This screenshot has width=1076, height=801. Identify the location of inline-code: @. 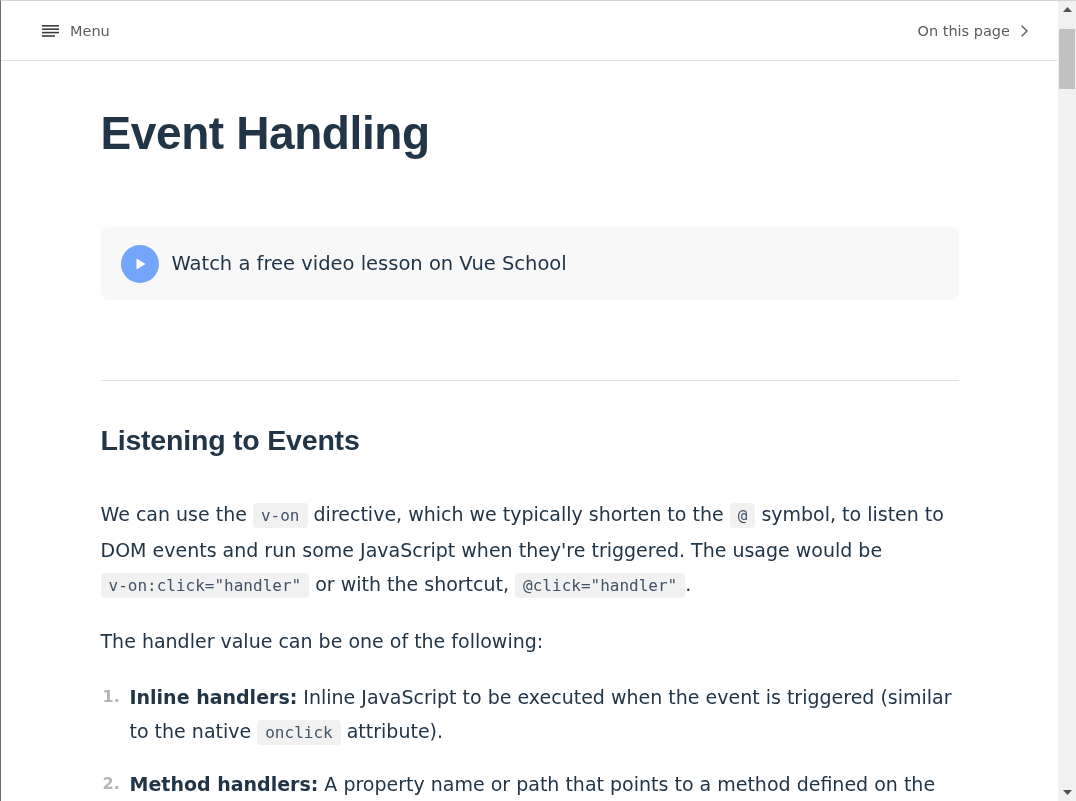
(742, 515).